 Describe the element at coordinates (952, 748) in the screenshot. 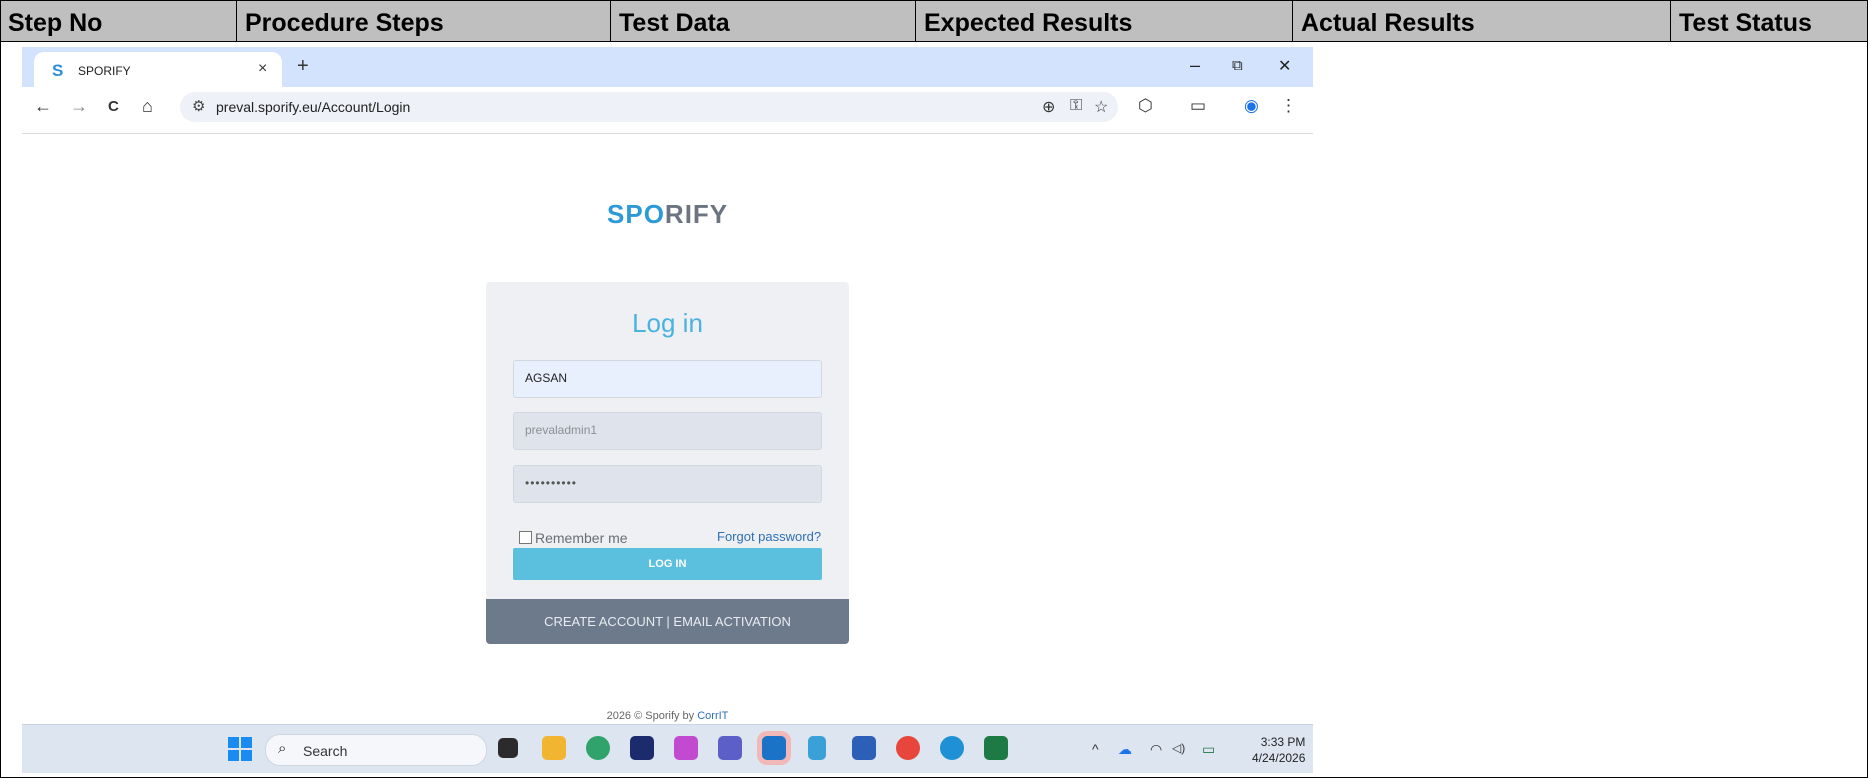

I see `edge-icon` at that location.